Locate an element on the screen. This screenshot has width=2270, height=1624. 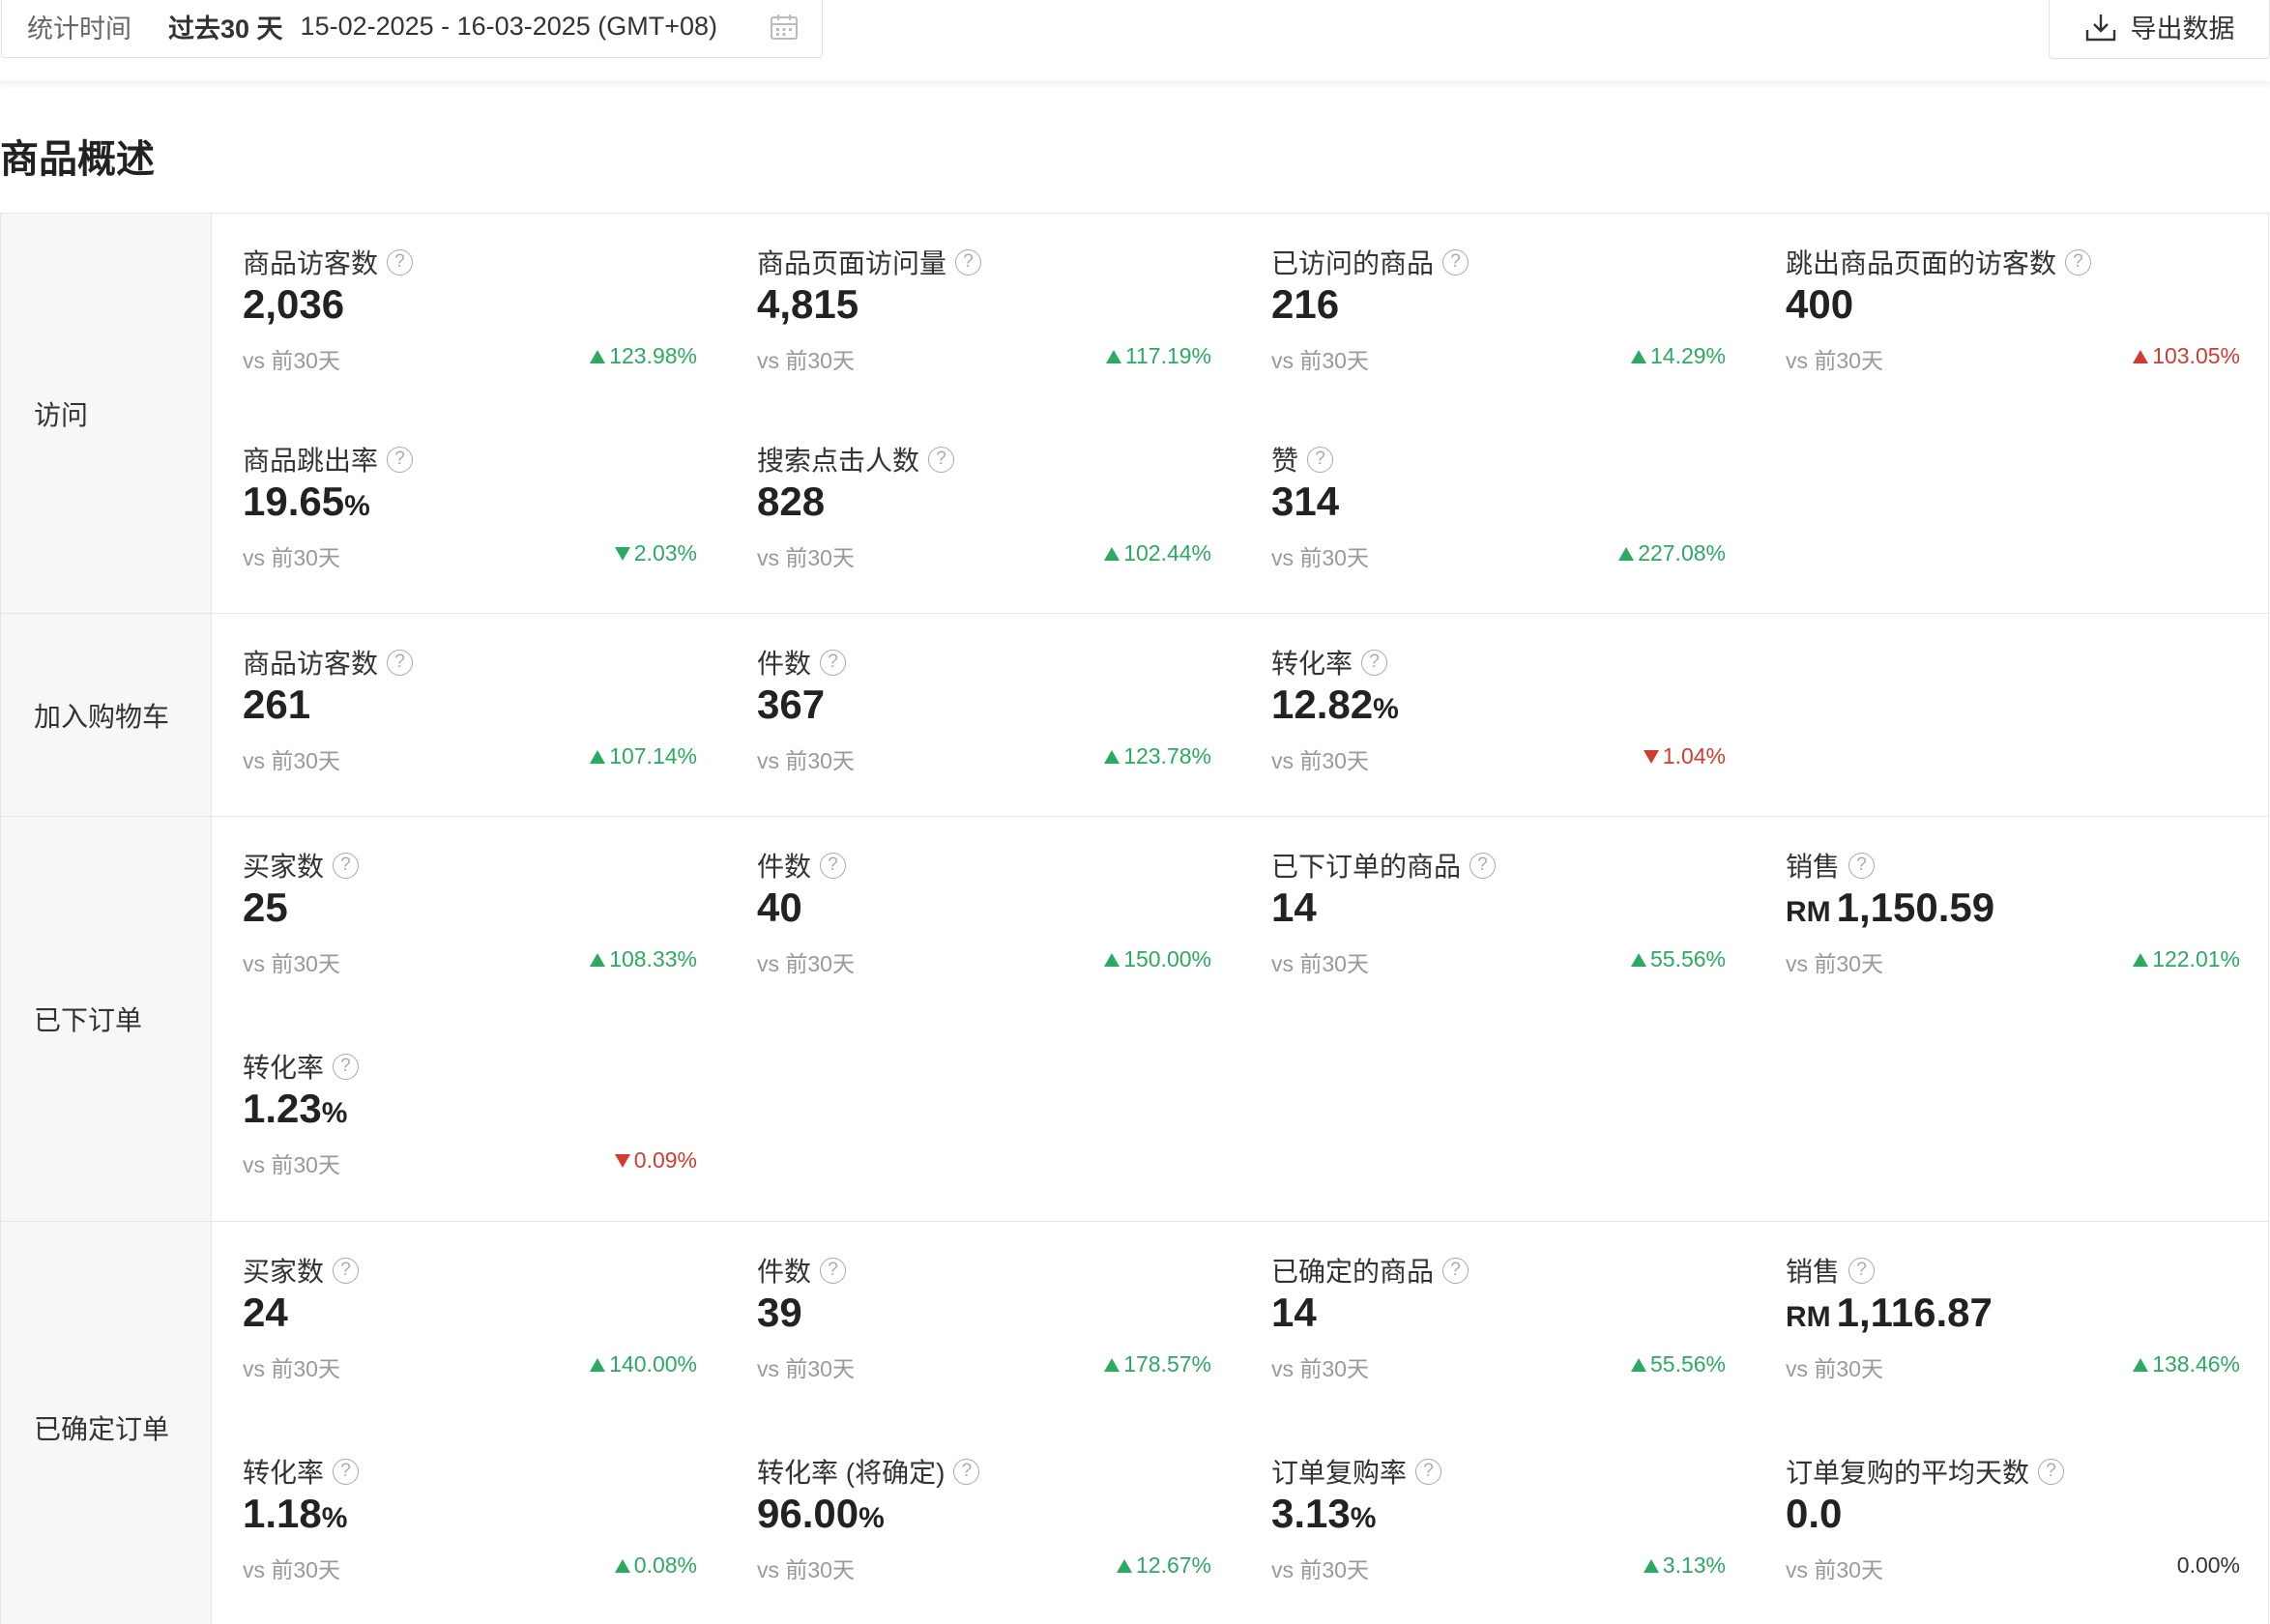
change-value: 0.09% is located at coordinates (665, 1160).